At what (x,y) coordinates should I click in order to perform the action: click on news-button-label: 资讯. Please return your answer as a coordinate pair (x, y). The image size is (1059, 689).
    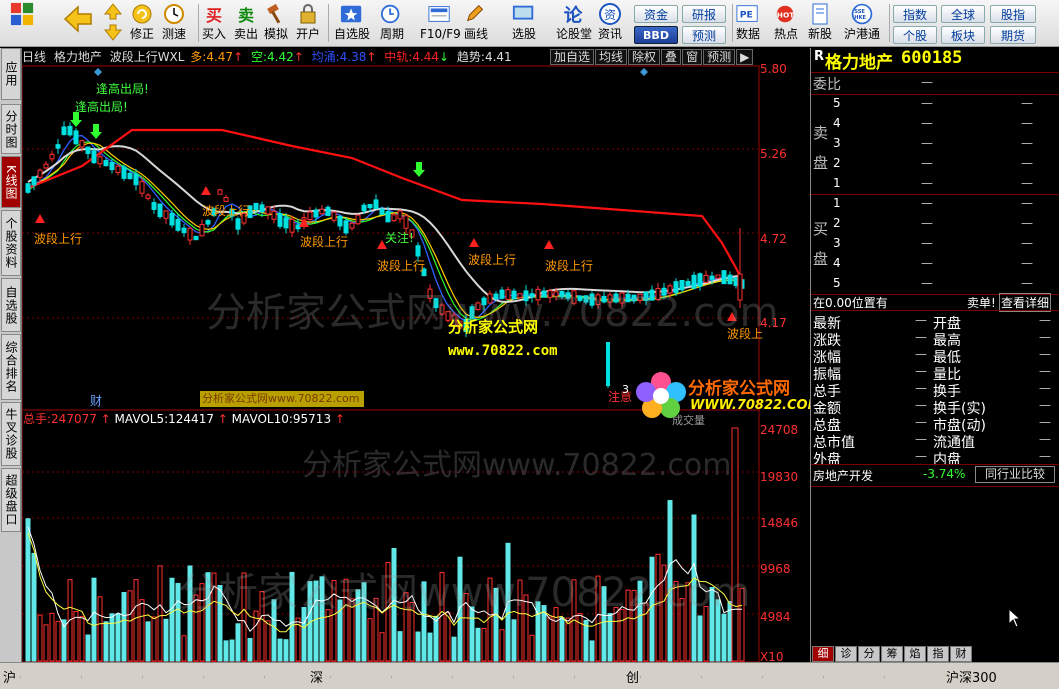
    Looking at the image, I should click on (610, 34).